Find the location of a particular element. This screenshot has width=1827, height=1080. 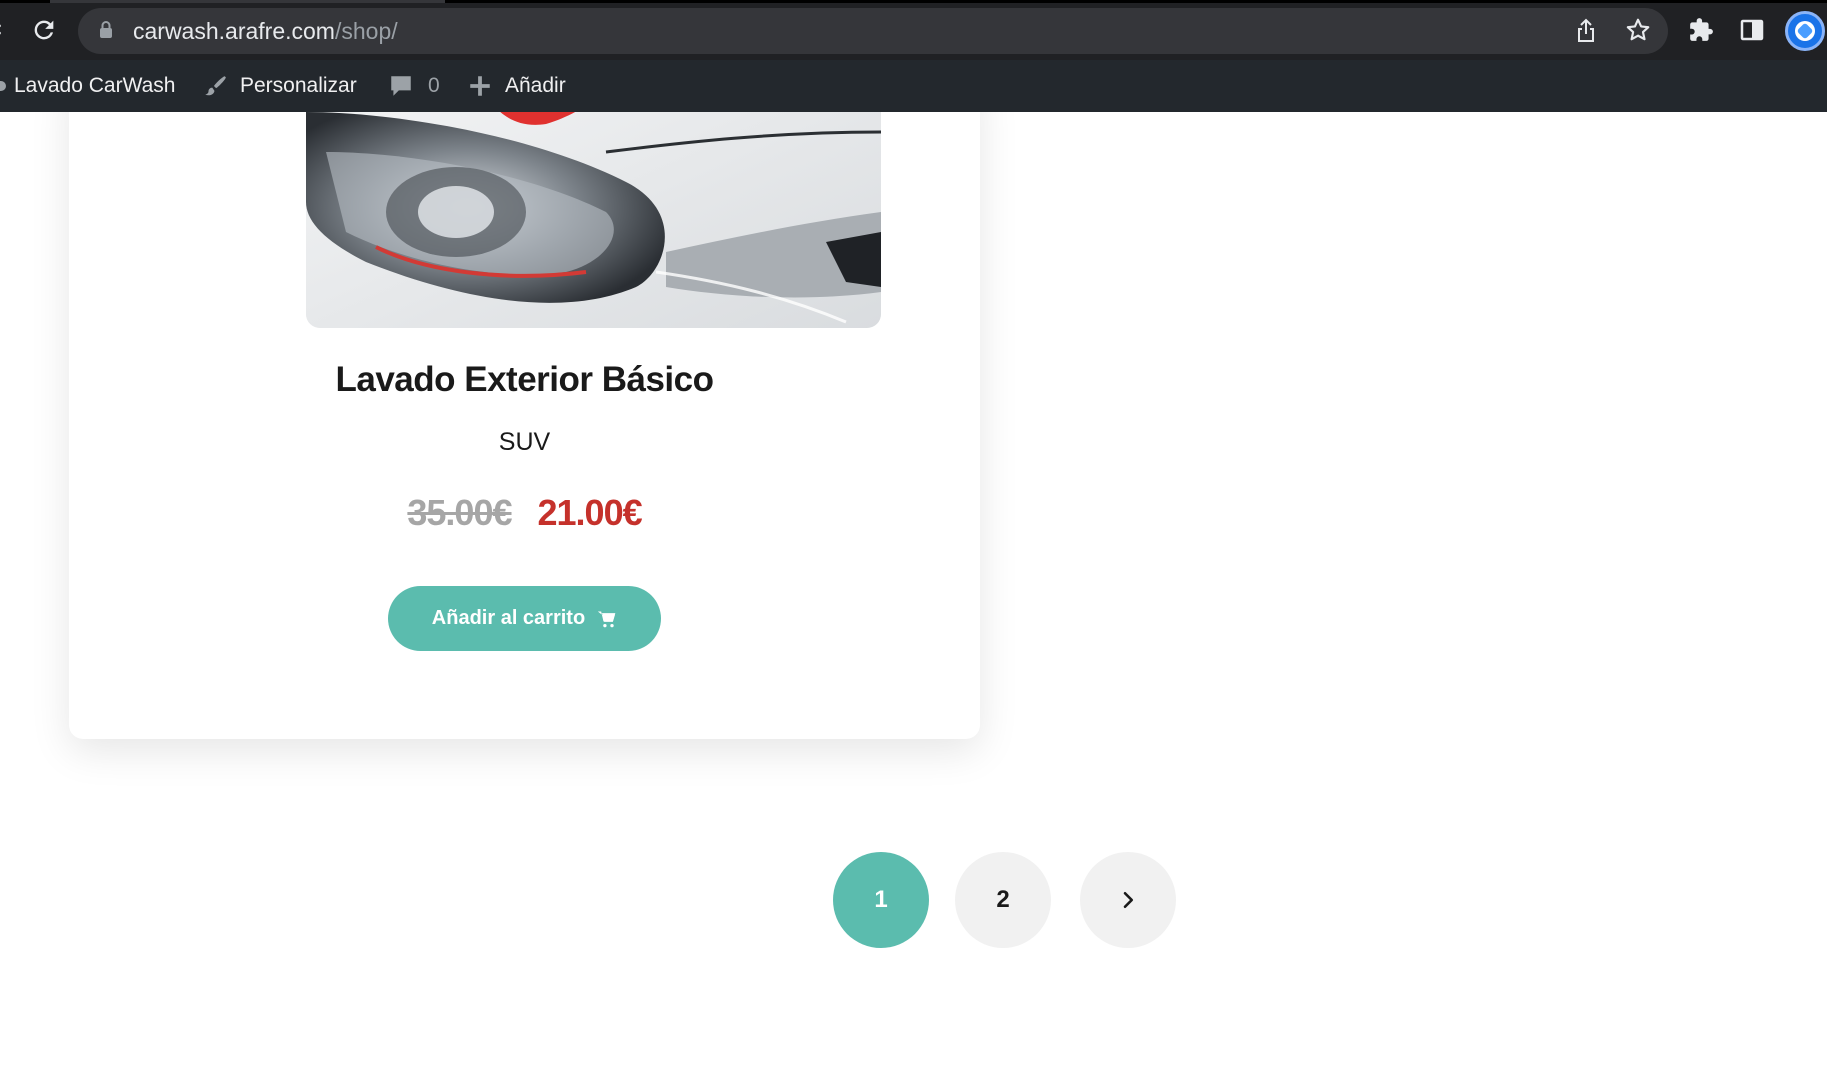

admin-bar-site-name: Lavado CarWash is located at coordinates (87, 86).